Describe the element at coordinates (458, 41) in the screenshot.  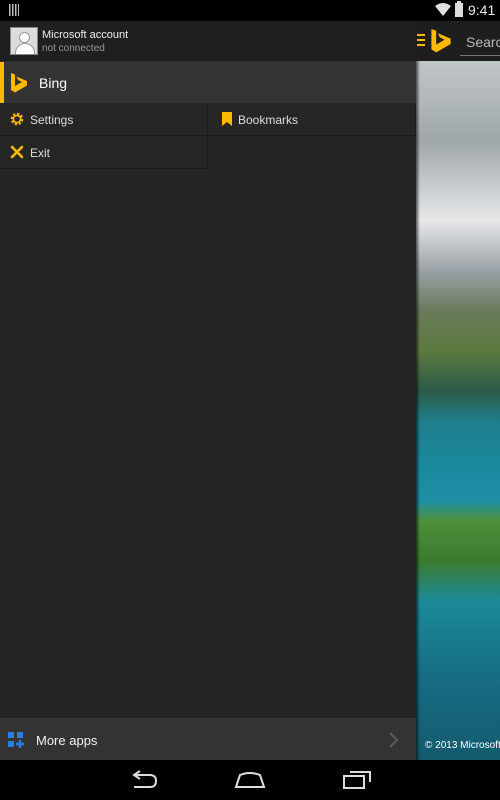
I see `app-bar: Search` at that location.